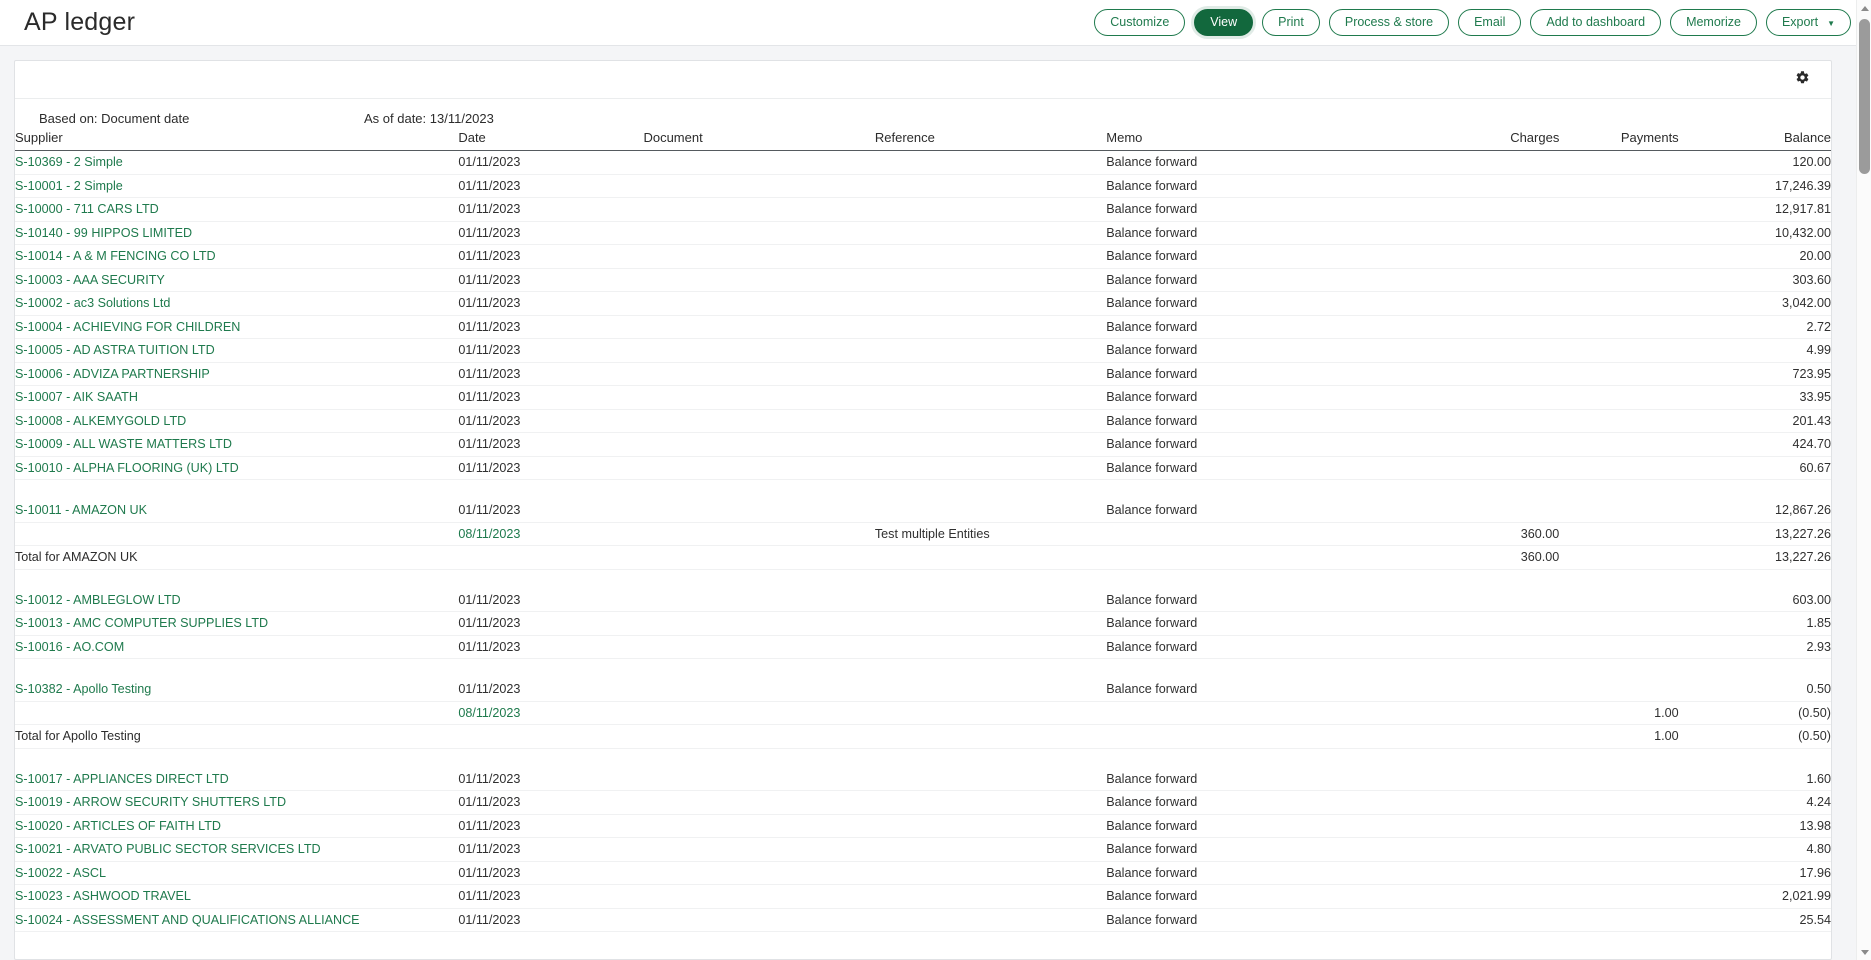 The width and height of the screenshot is (1871, 960). What do you see at coordinates (551, 140) in the screenshot?
I see `column-header-date: Date` at bounding box center [551, 140].